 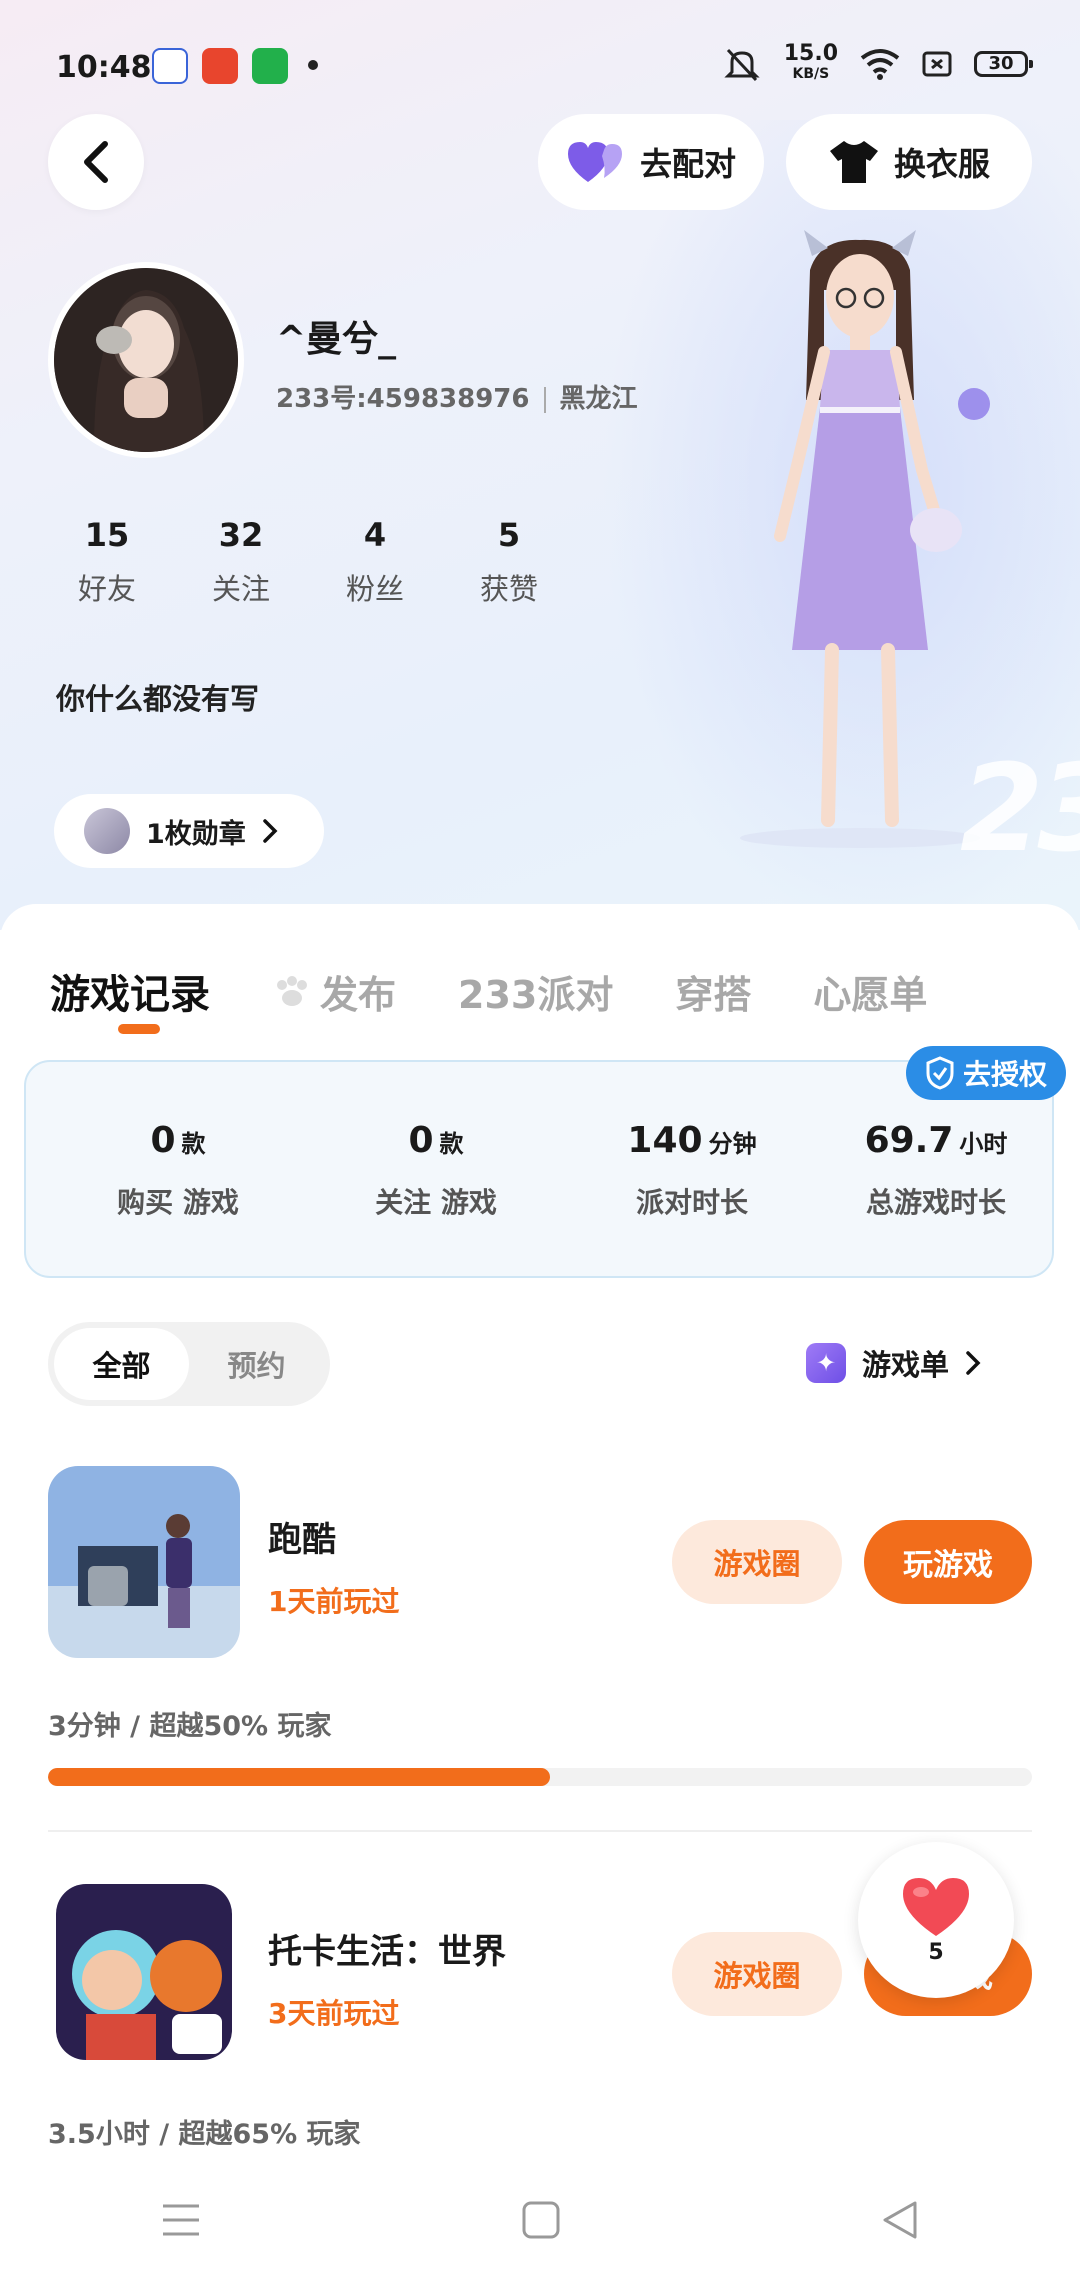 What do you see at coordinates (1004, 1074) in the screenshot?
I see `authorize-label: 去授权` at bounding box center [1004, 1074].